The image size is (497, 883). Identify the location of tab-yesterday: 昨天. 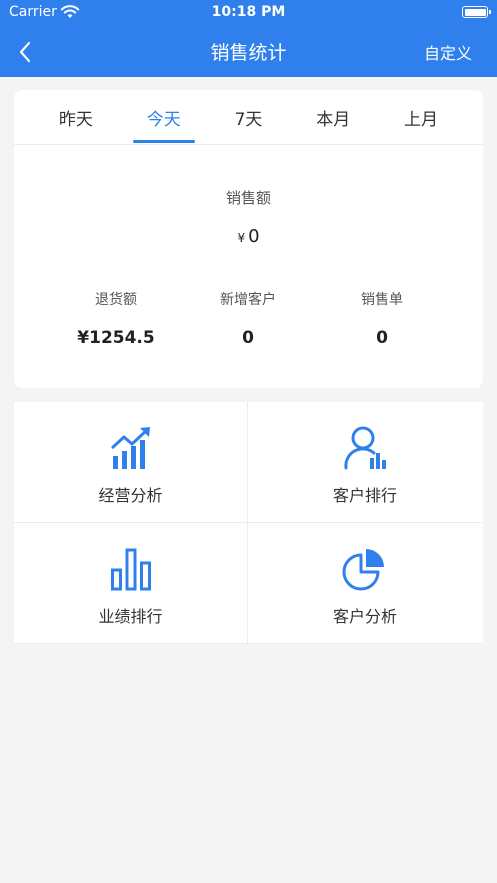
(76, 117).